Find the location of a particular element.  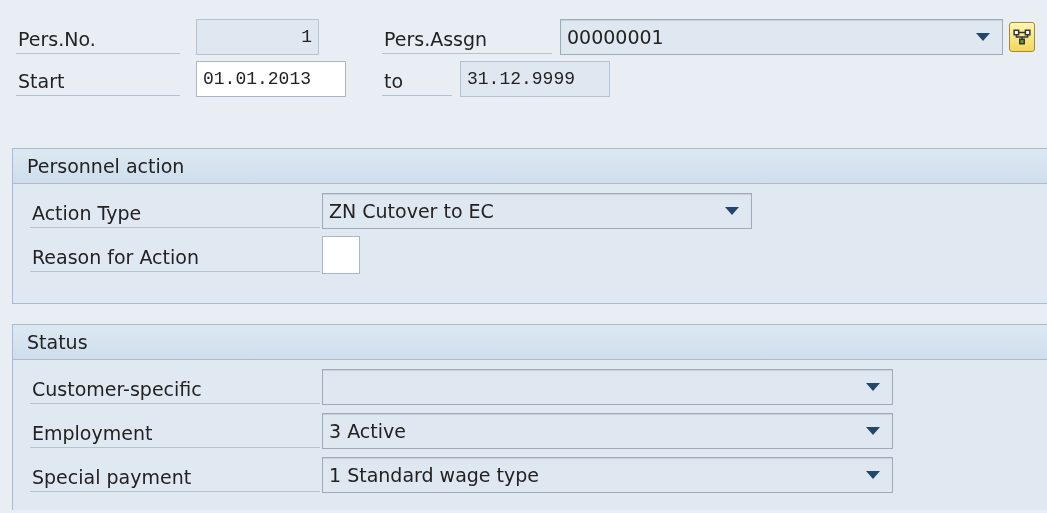

hierarchy-icon is located at coordinates (1022, 37).